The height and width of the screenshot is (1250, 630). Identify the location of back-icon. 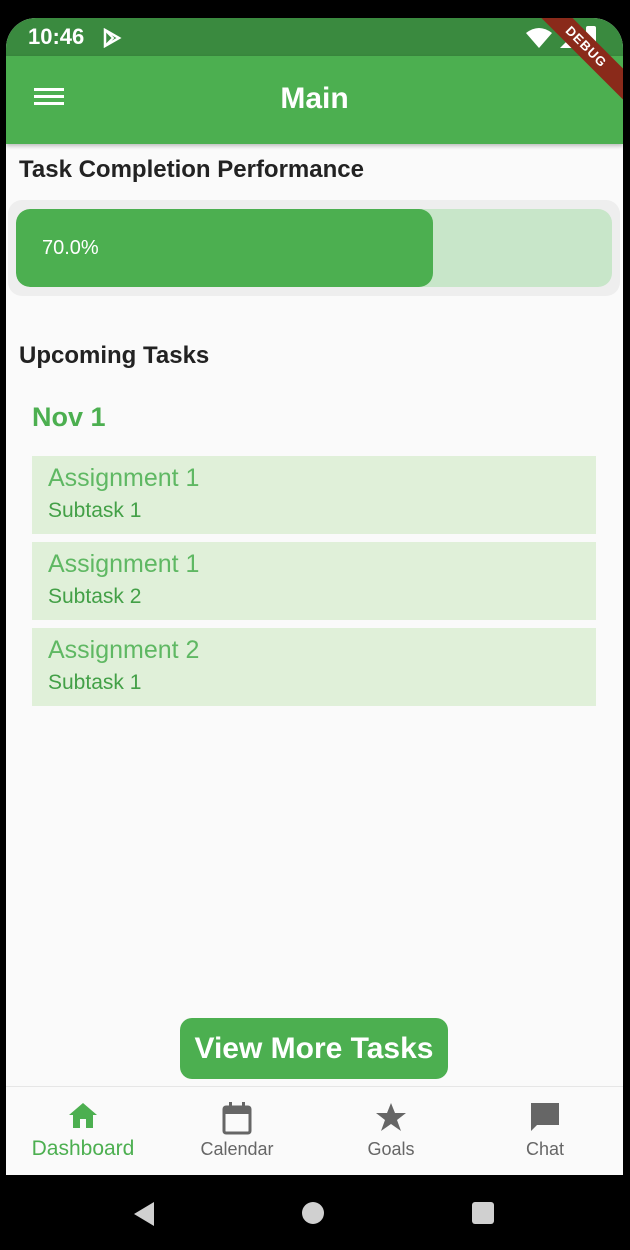
(144, 1214).